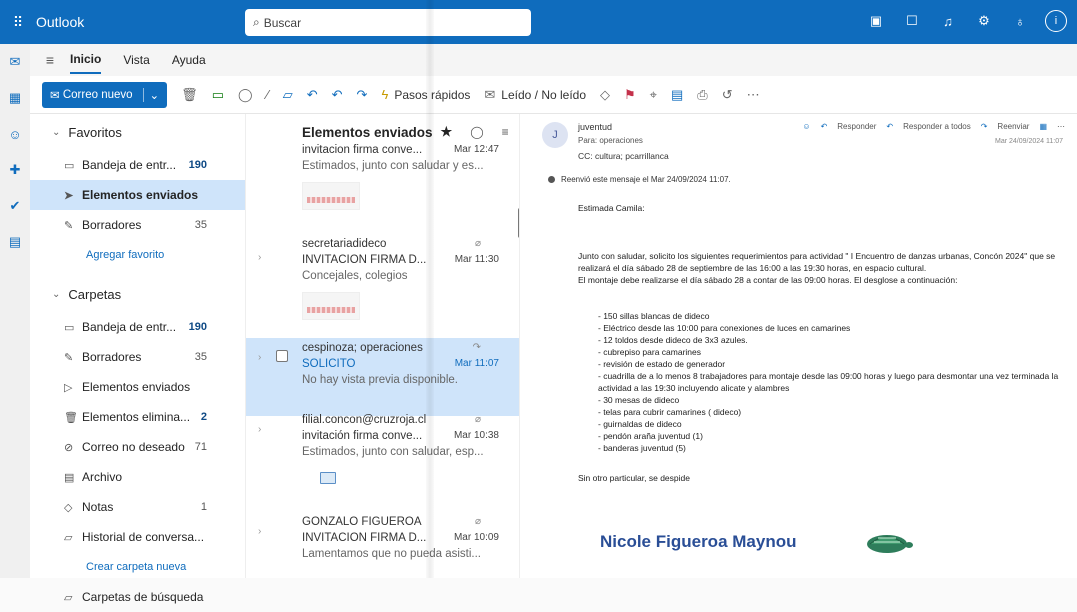 The height and width of the screenshot is (612, 1077). I want to click on account-avatar-icon: i, so click(1056, 21).